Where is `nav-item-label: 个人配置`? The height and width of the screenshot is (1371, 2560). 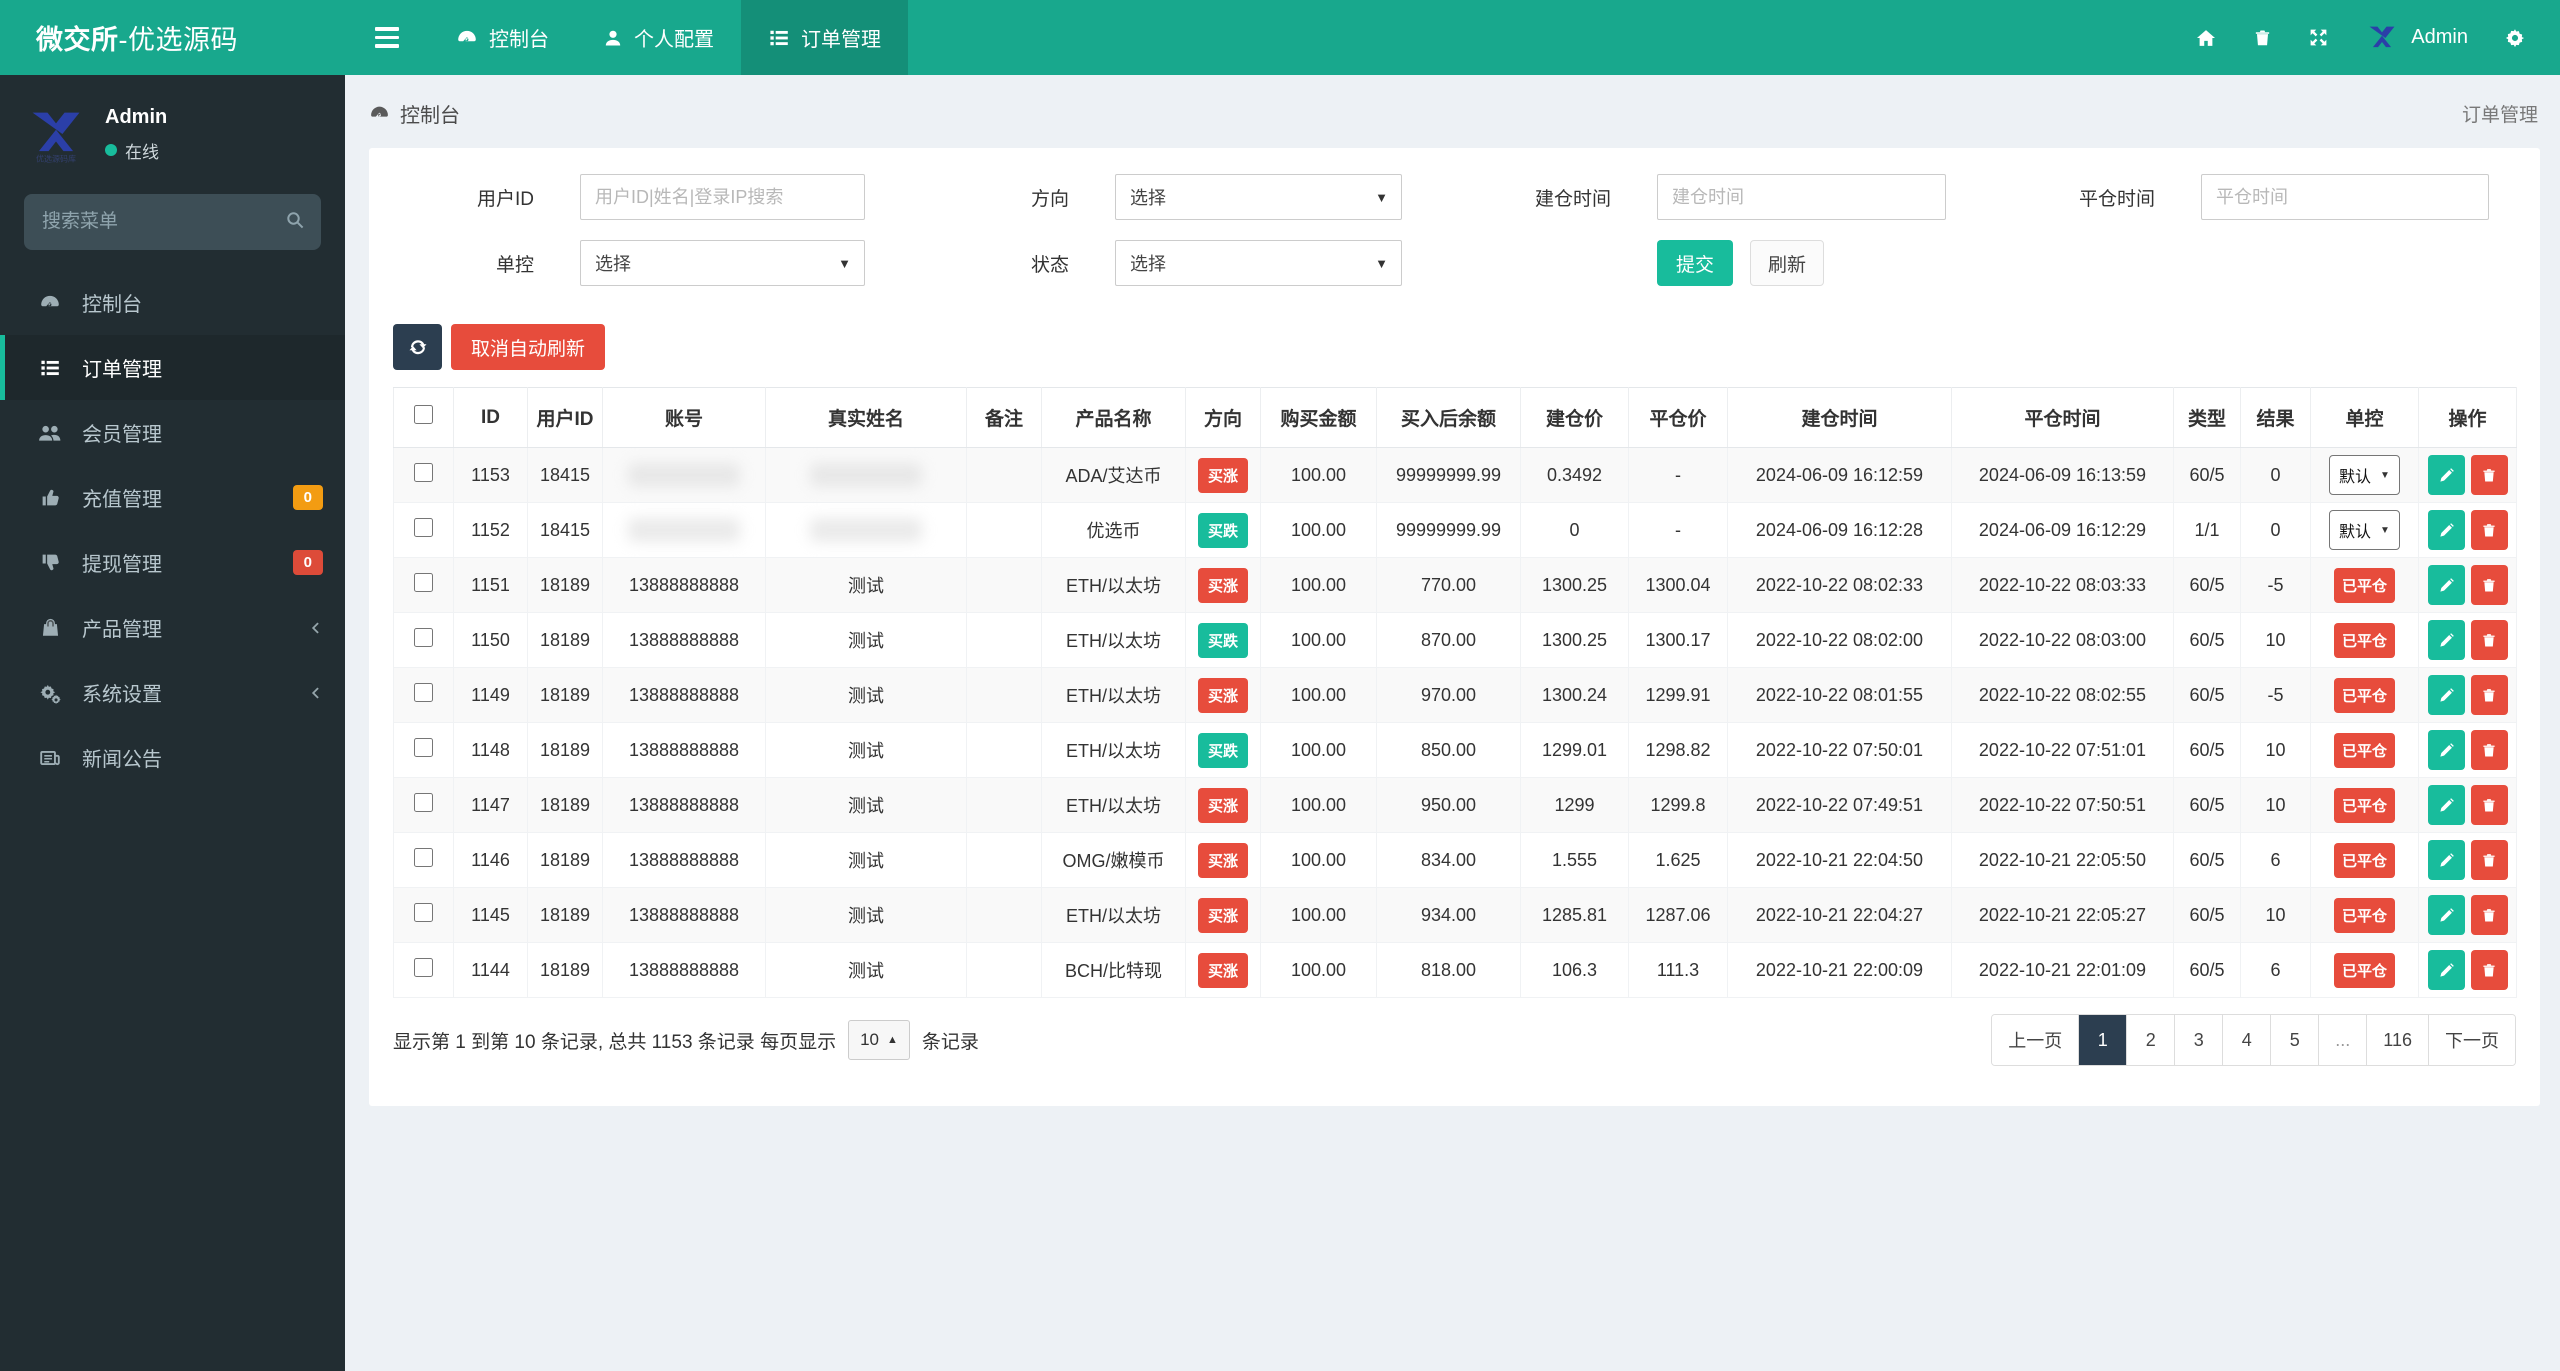 nav-item-label: 个人配置 is located at coordinates (674, 40).